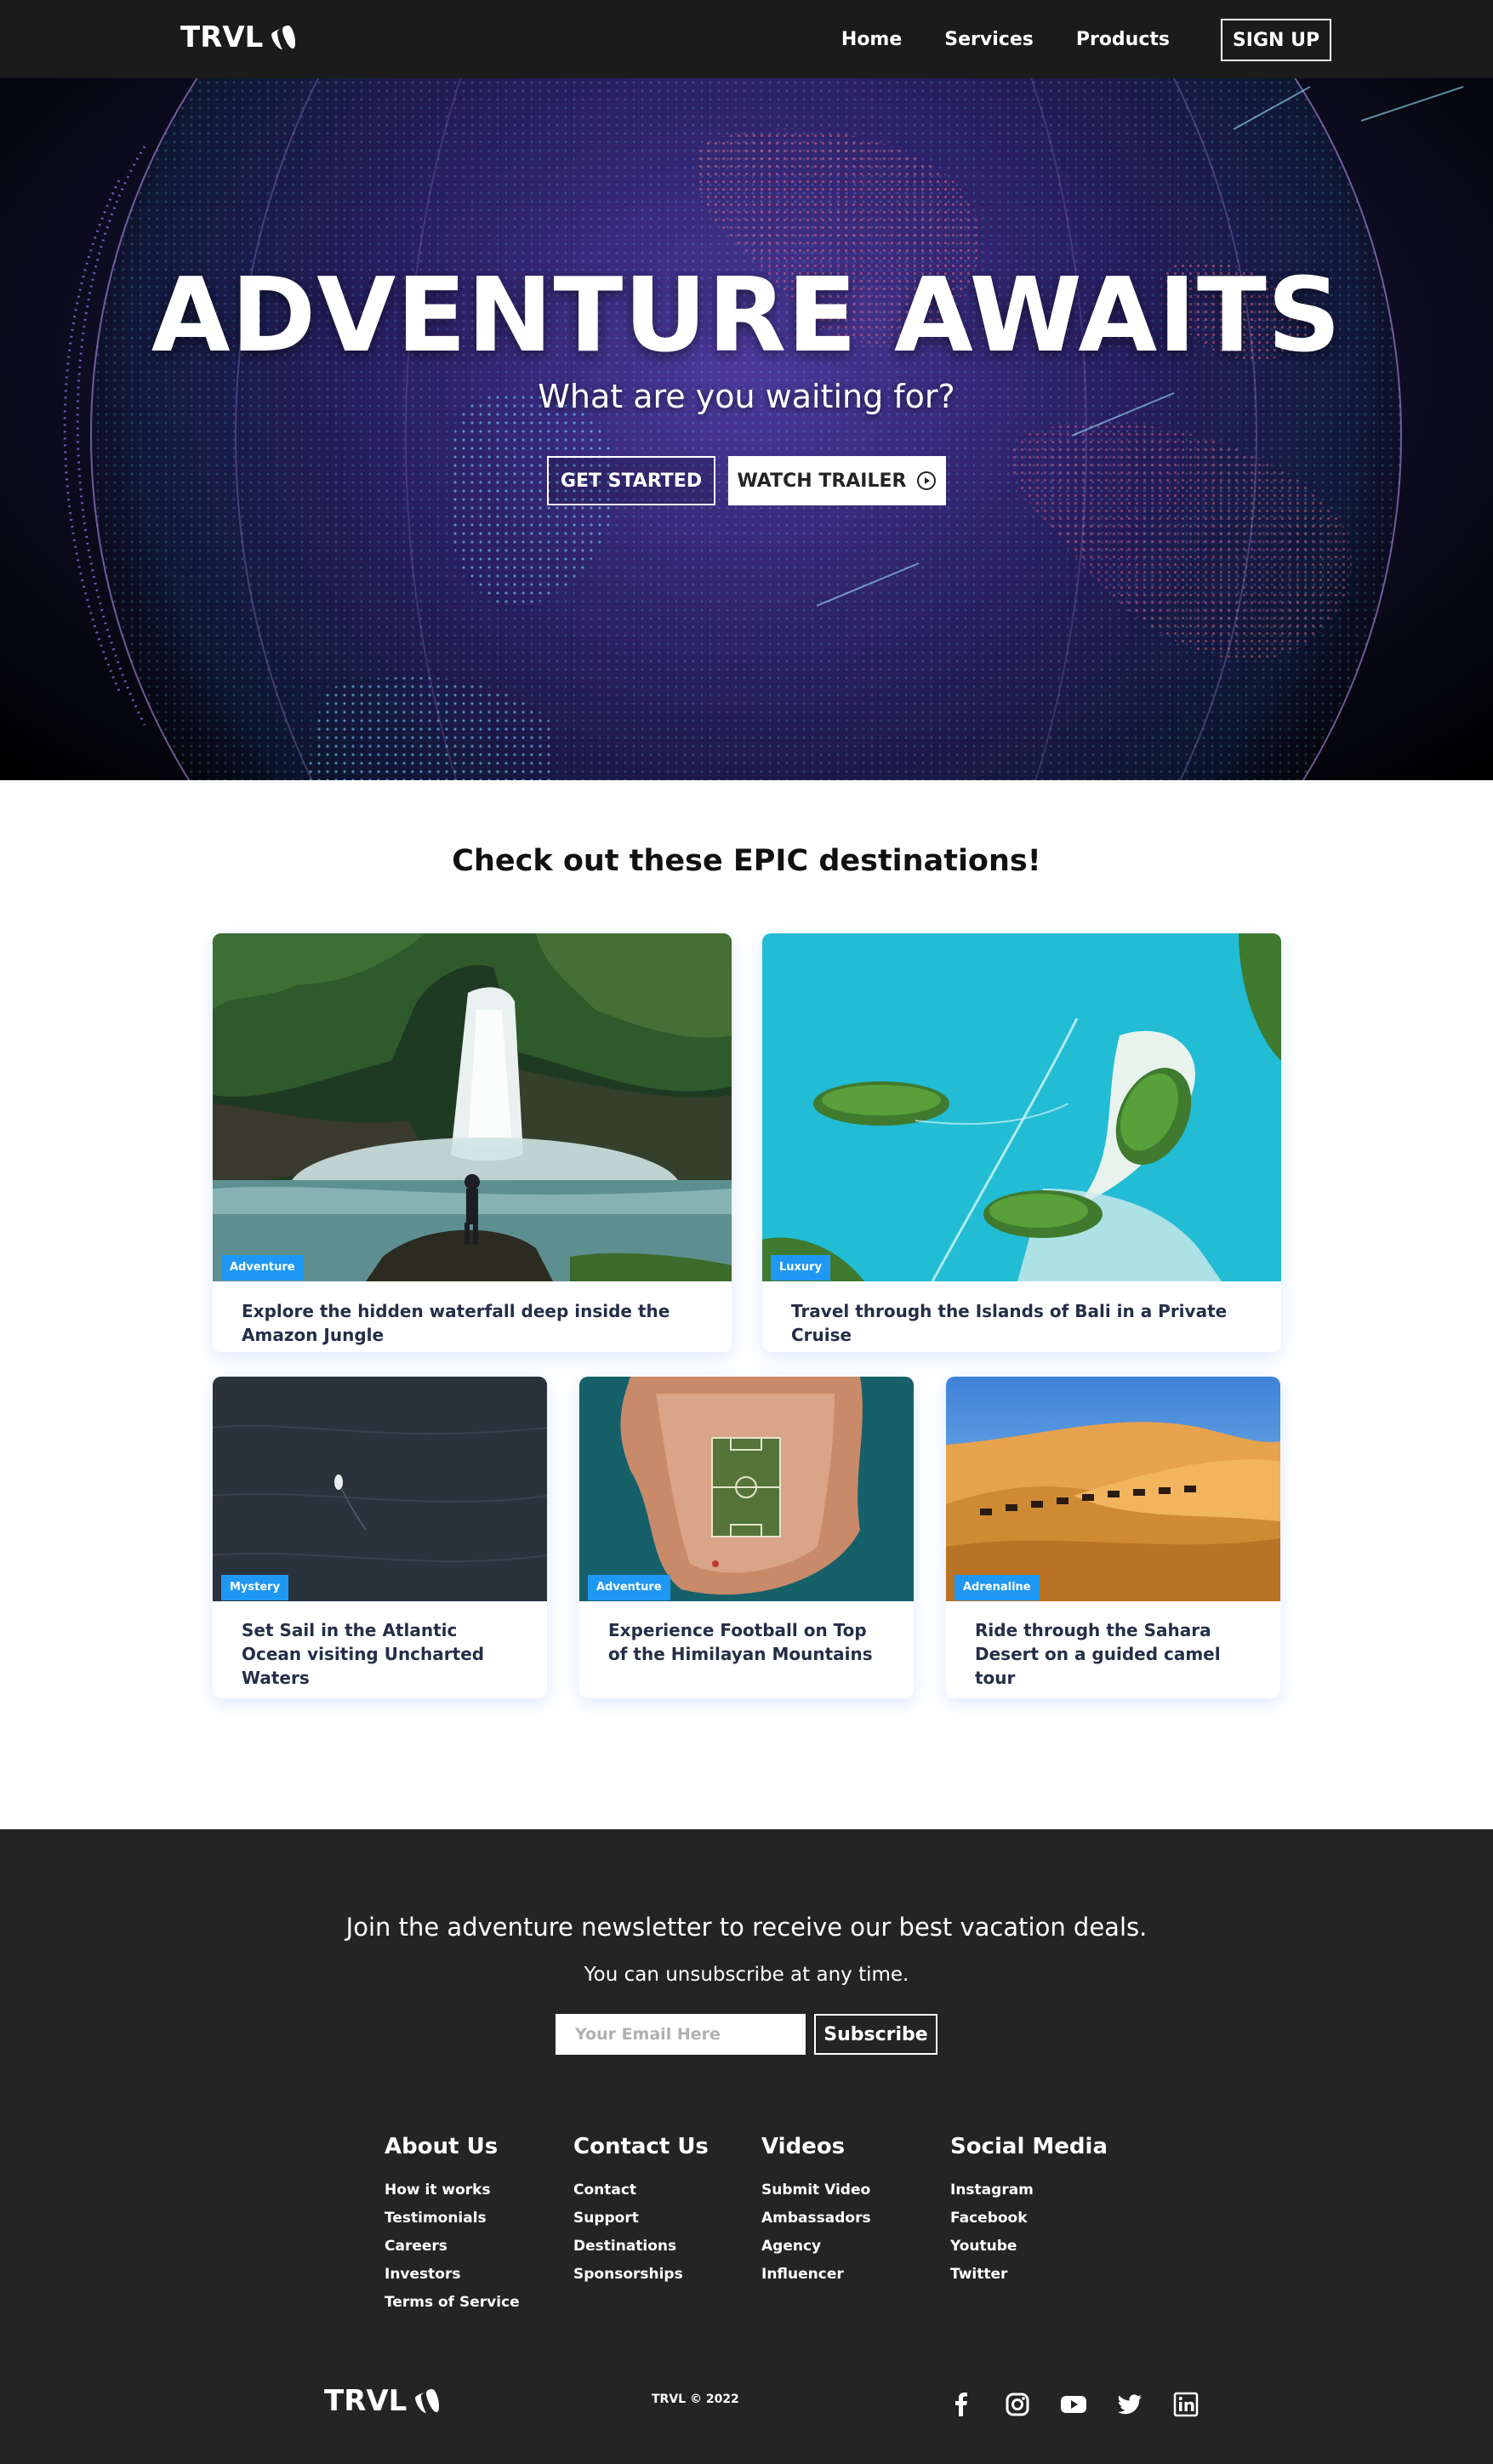 This screenshot has width=1493, height=2464. I want to click on linkedin-icon, so click(1186, 2405).